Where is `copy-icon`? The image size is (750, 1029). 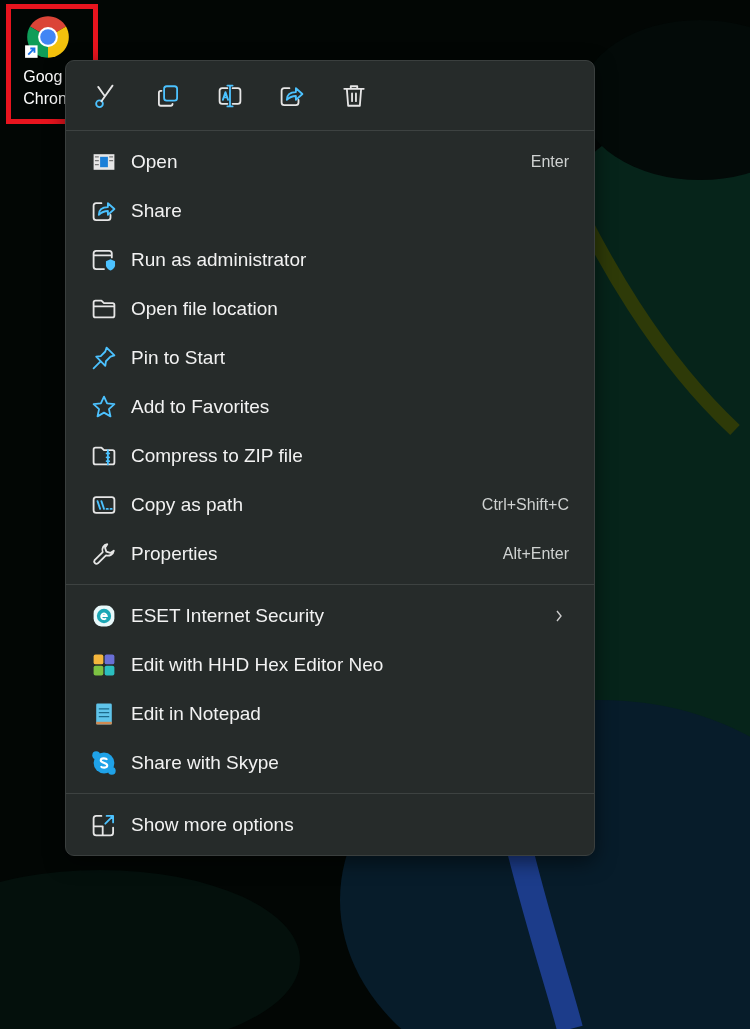 copy-icon is located at coordinates (168, 95).